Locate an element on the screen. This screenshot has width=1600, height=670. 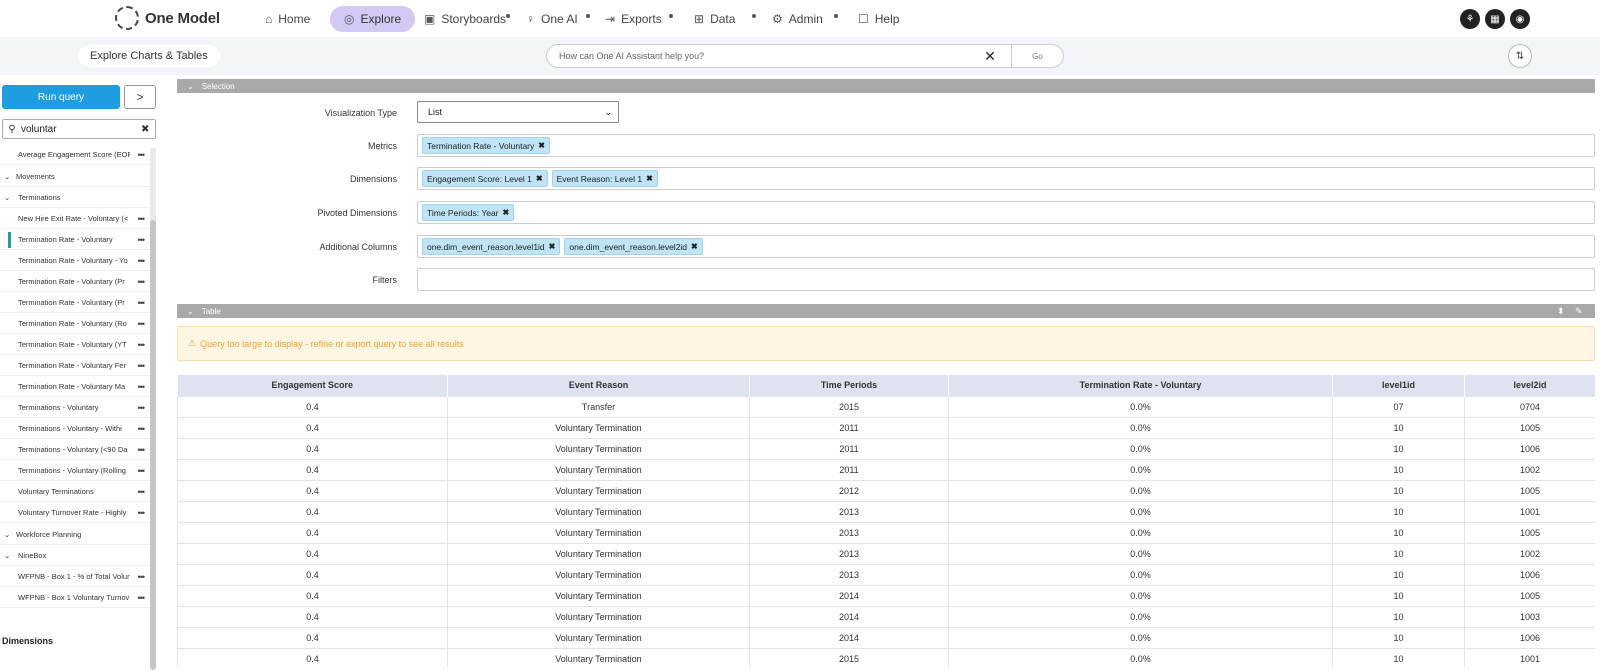
scrollbar-thumb is located at coordinates (153, 445).